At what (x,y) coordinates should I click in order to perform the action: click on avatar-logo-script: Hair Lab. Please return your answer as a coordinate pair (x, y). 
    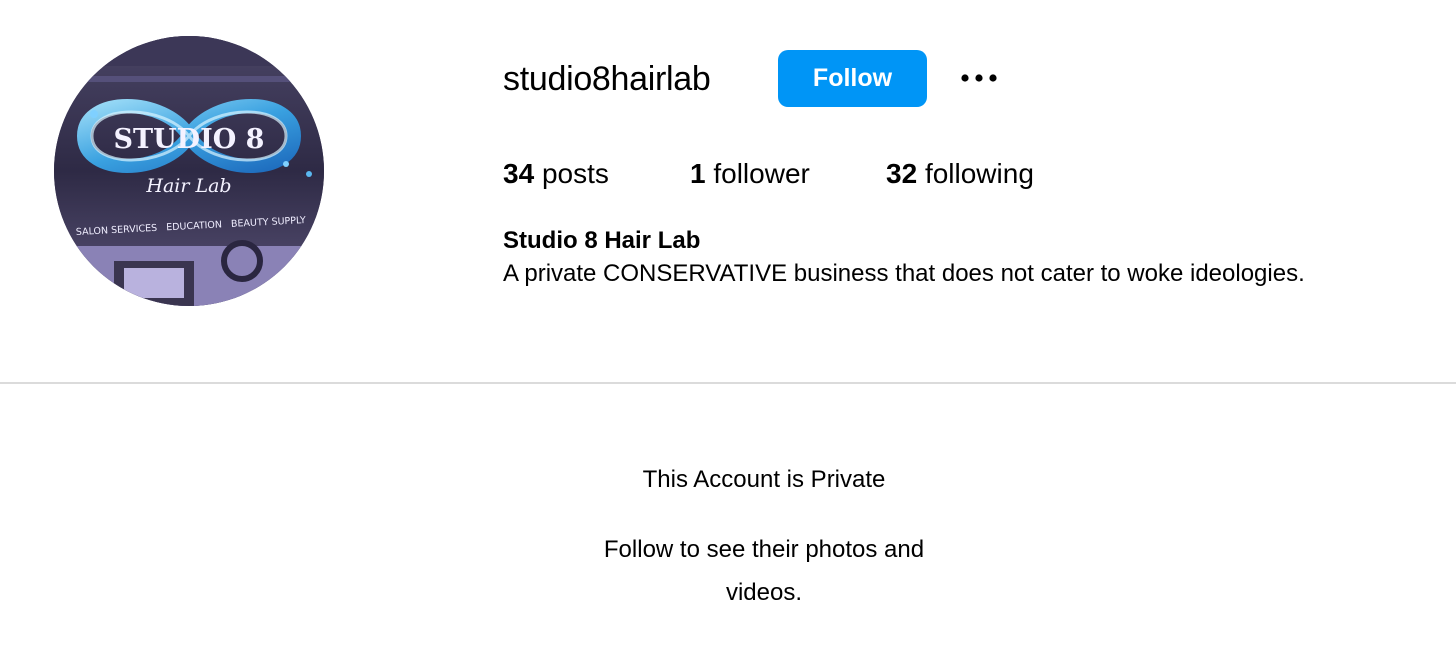
    Looking at the image, I should click on (188, 186).